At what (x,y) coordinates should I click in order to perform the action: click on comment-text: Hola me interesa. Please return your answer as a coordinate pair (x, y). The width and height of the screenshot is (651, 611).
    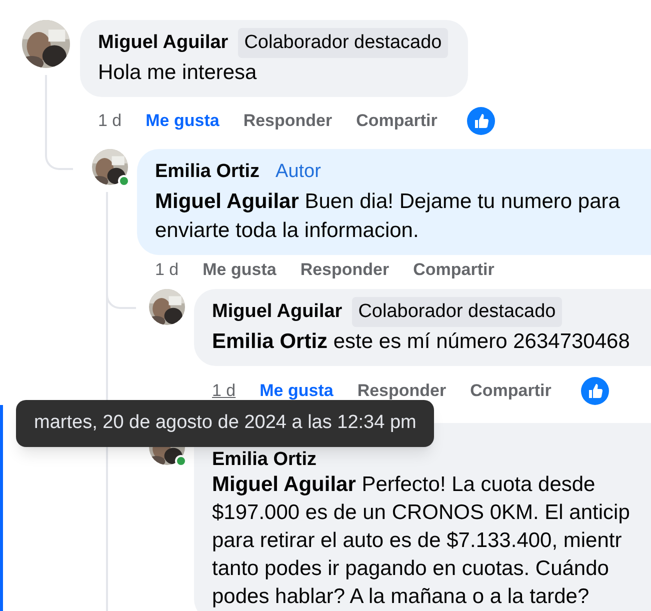
    Looking at the image, I should click on (178, 73).